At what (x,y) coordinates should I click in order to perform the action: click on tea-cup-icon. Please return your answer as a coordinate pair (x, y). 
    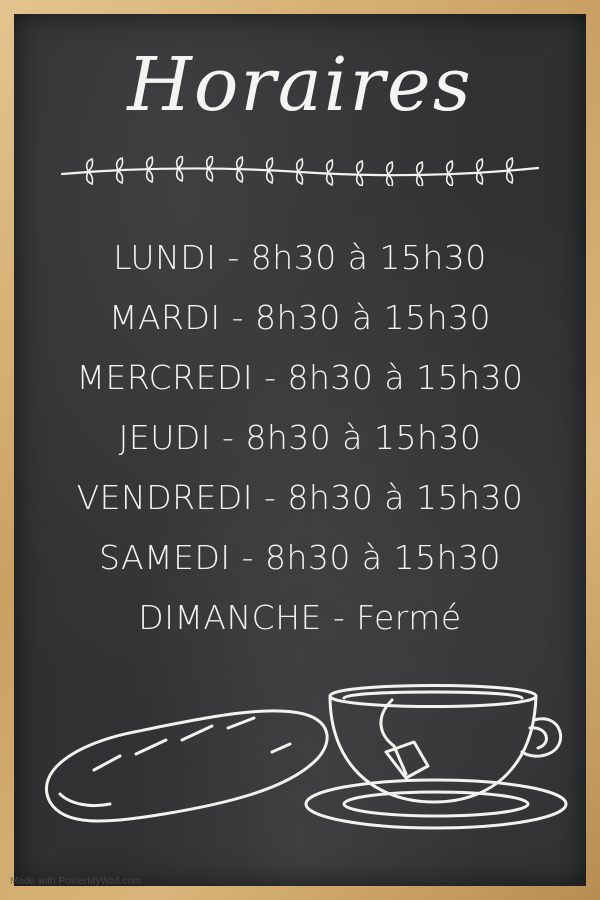
    Looking at the image, I should click on (436, 757).